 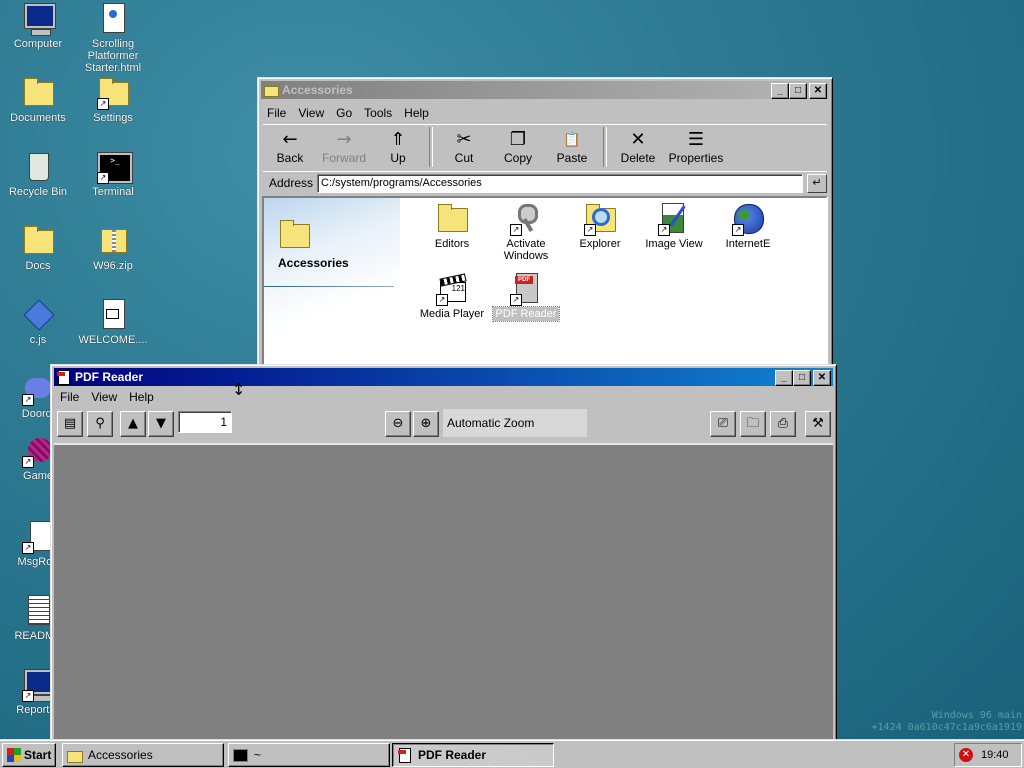 What do you see at coordinates (64, 377) in the screenshot?
I see `pdf-icon` at bounding box center [64, 377].